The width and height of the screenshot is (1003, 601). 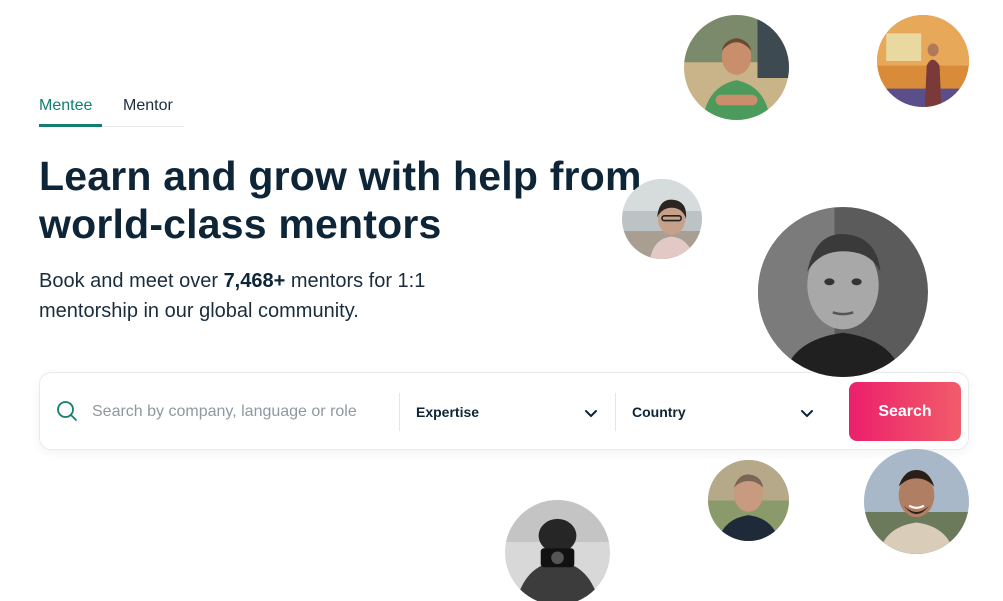 What do you see at coordinates (916, 501) in the screenshot?
I see `mentor-avatar-smiling` at bounding box center [916, 501].